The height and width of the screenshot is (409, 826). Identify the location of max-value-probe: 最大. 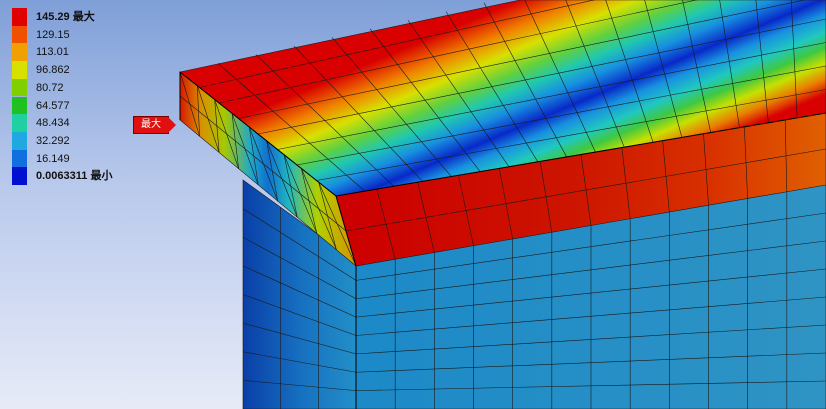
(156, 125).